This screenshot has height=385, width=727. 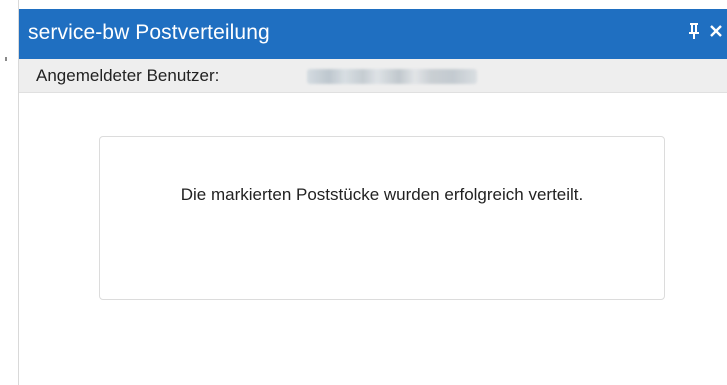 I want to click on close-icon, so click(x=716, y=31).